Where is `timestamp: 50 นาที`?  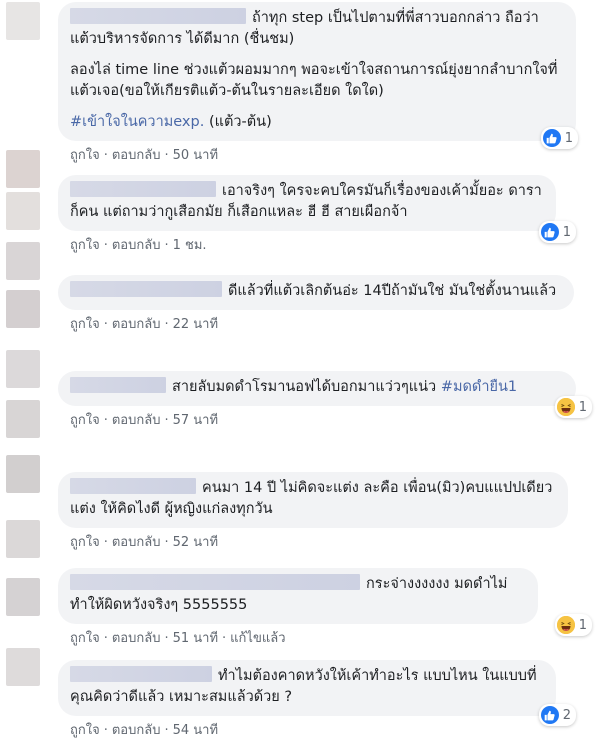 timestamp: 50 นาที is located at coordinates (195, 155).